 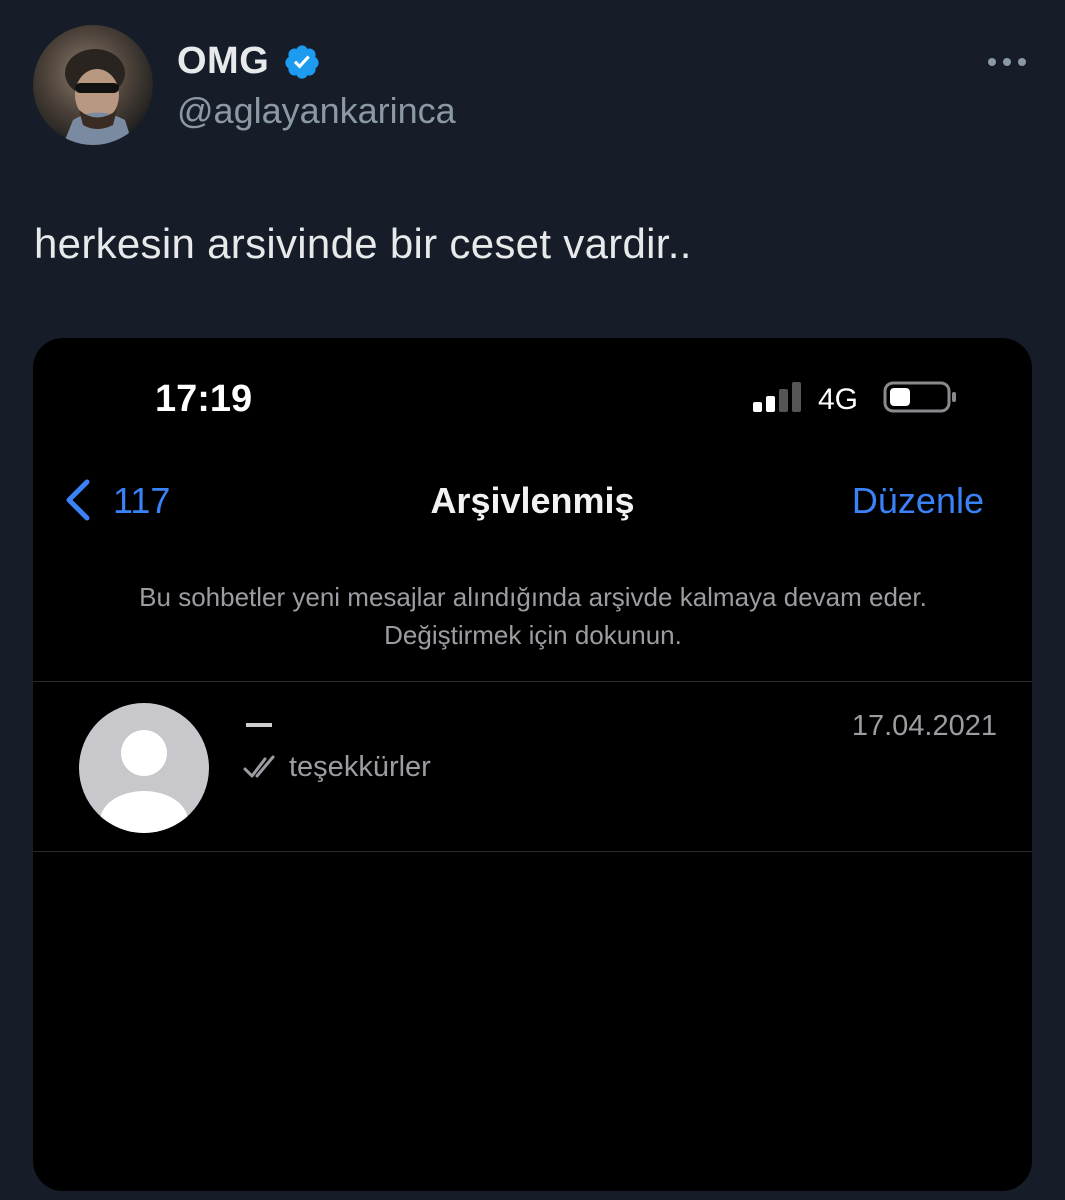 I want to click on verified-badge-icon, so click(x=302, y=62).